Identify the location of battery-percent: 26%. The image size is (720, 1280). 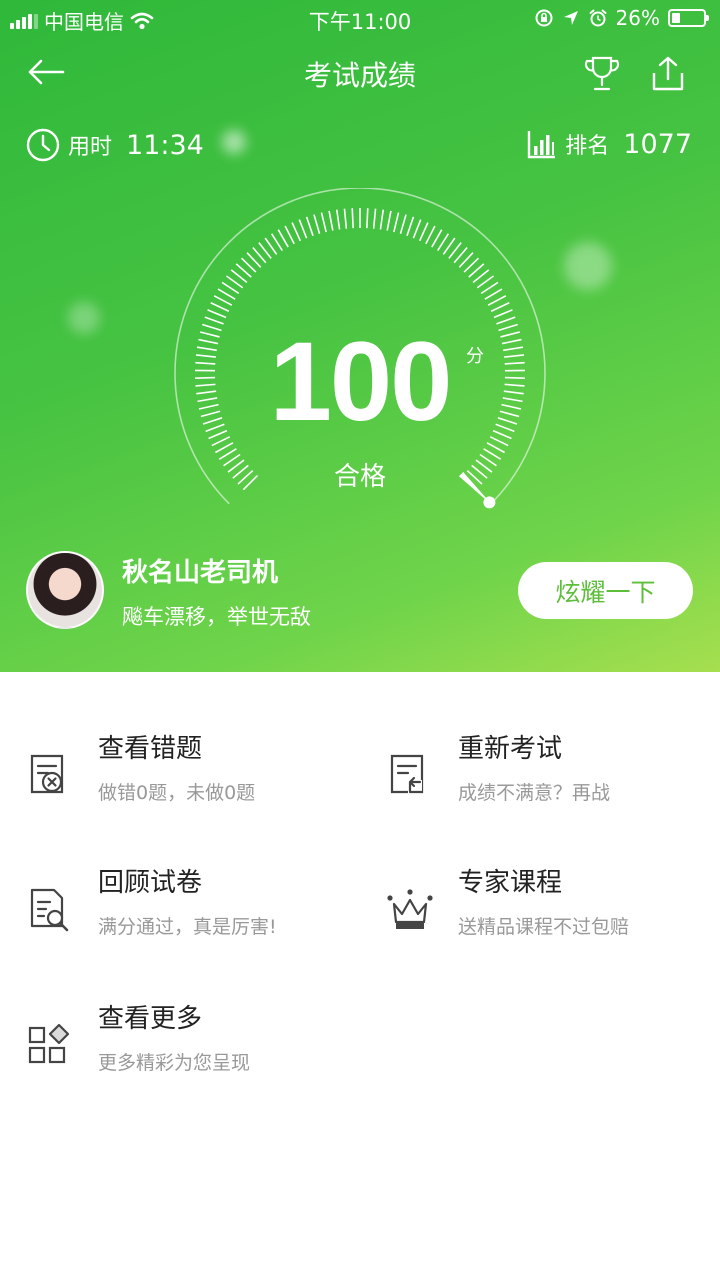
(637, 18).